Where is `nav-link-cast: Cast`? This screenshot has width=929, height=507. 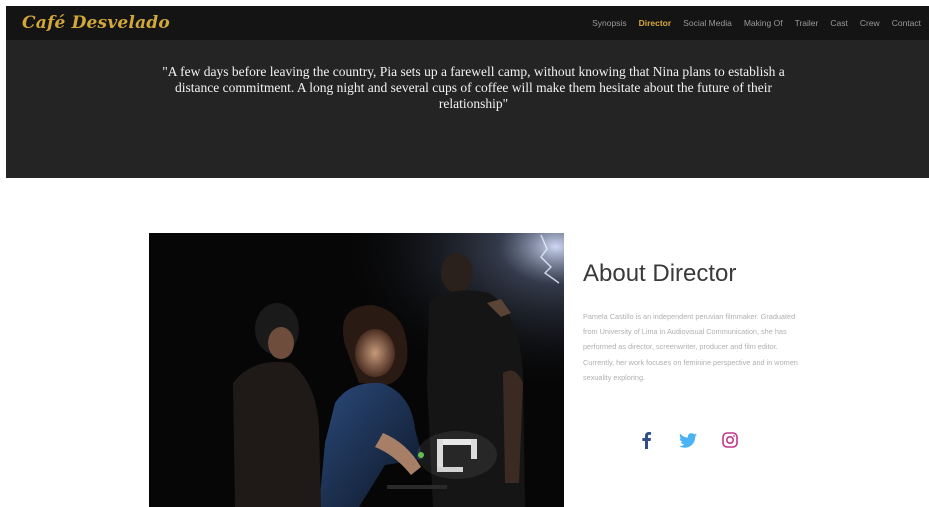
nav-link-cast: Cast is located at coordinates (838, 23).